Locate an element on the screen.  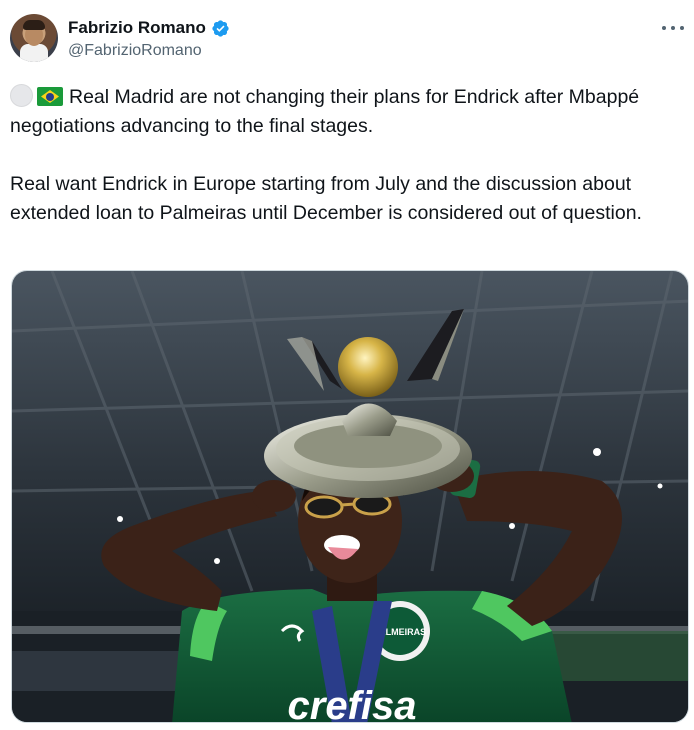
white-circle-emoji is located at coordinates (21, 95).